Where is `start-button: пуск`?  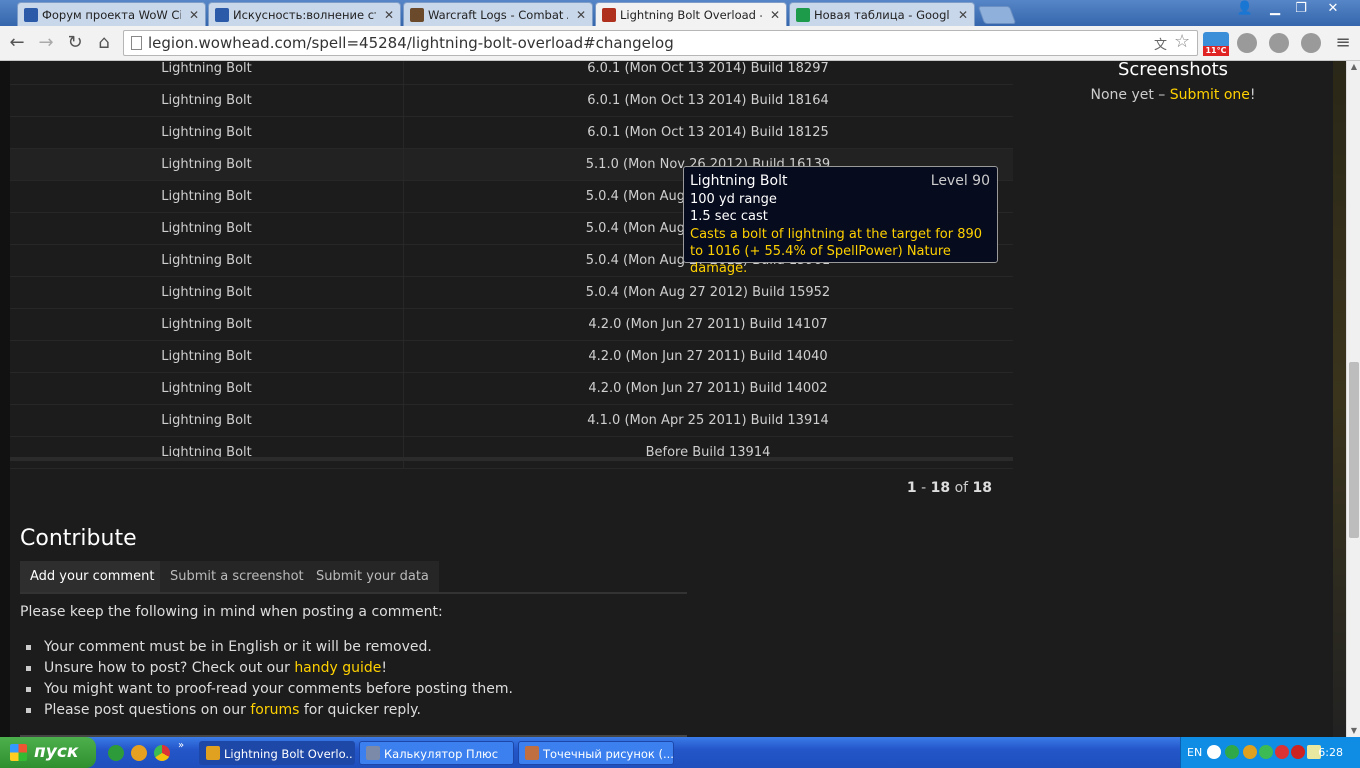
start-button: пуск is located at coordinates (48, 752).